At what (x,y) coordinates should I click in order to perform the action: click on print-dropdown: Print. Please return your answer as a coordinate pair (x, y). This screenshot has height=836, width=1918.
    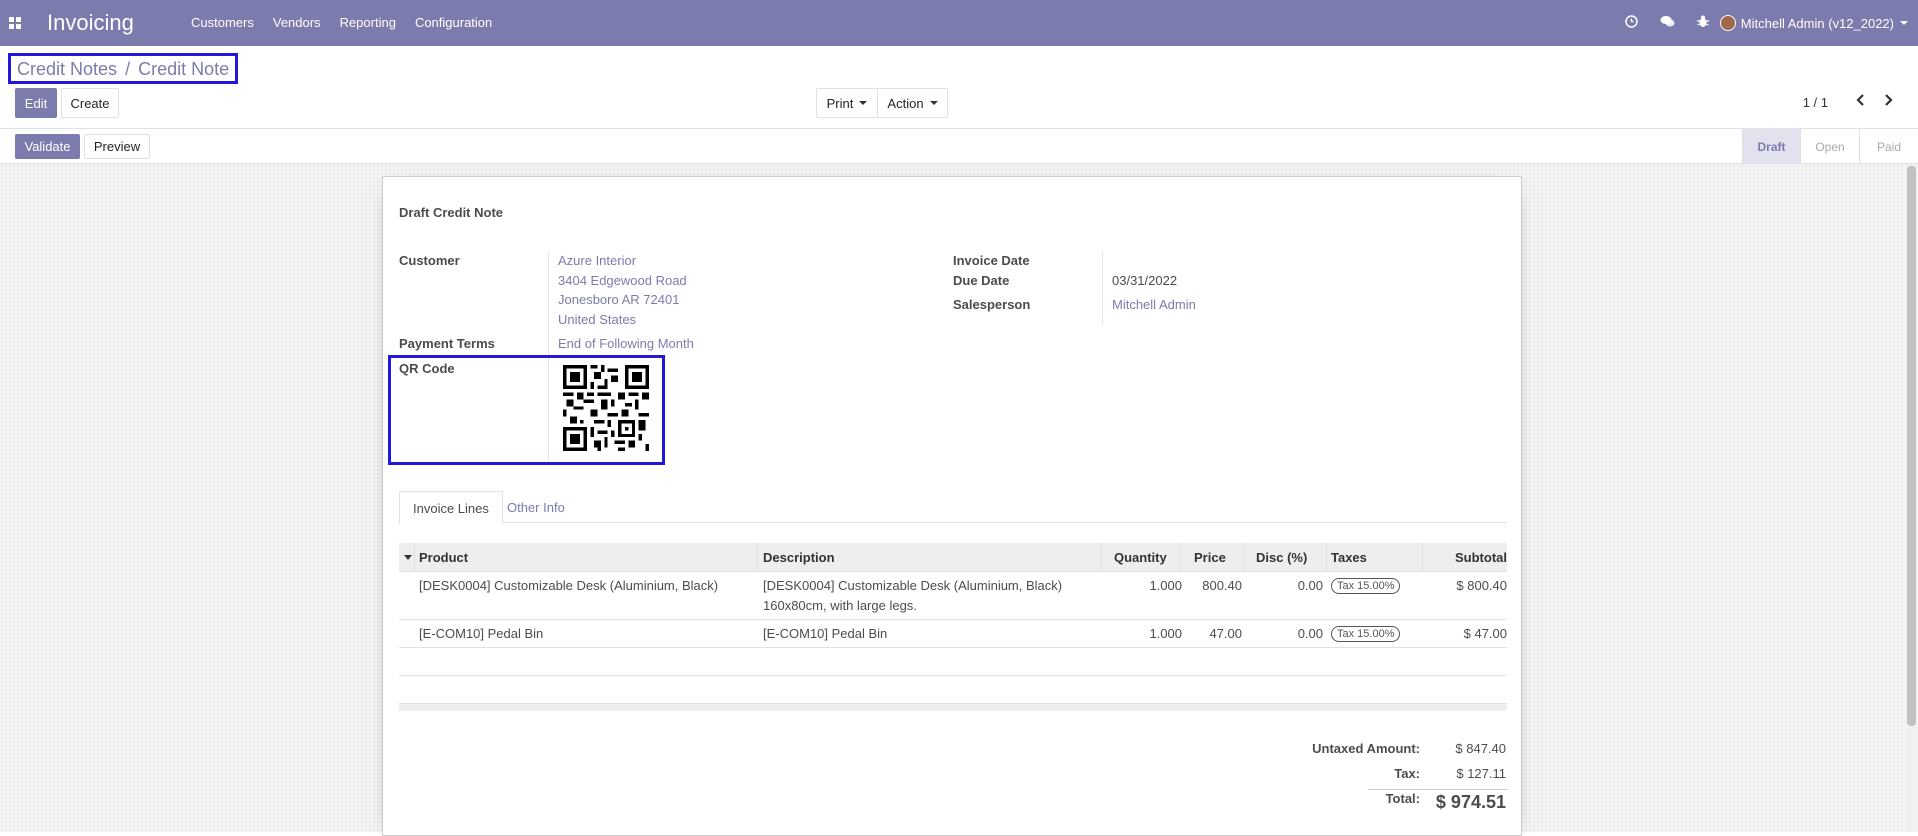
    Looking at the image, I should click on (847, 103).